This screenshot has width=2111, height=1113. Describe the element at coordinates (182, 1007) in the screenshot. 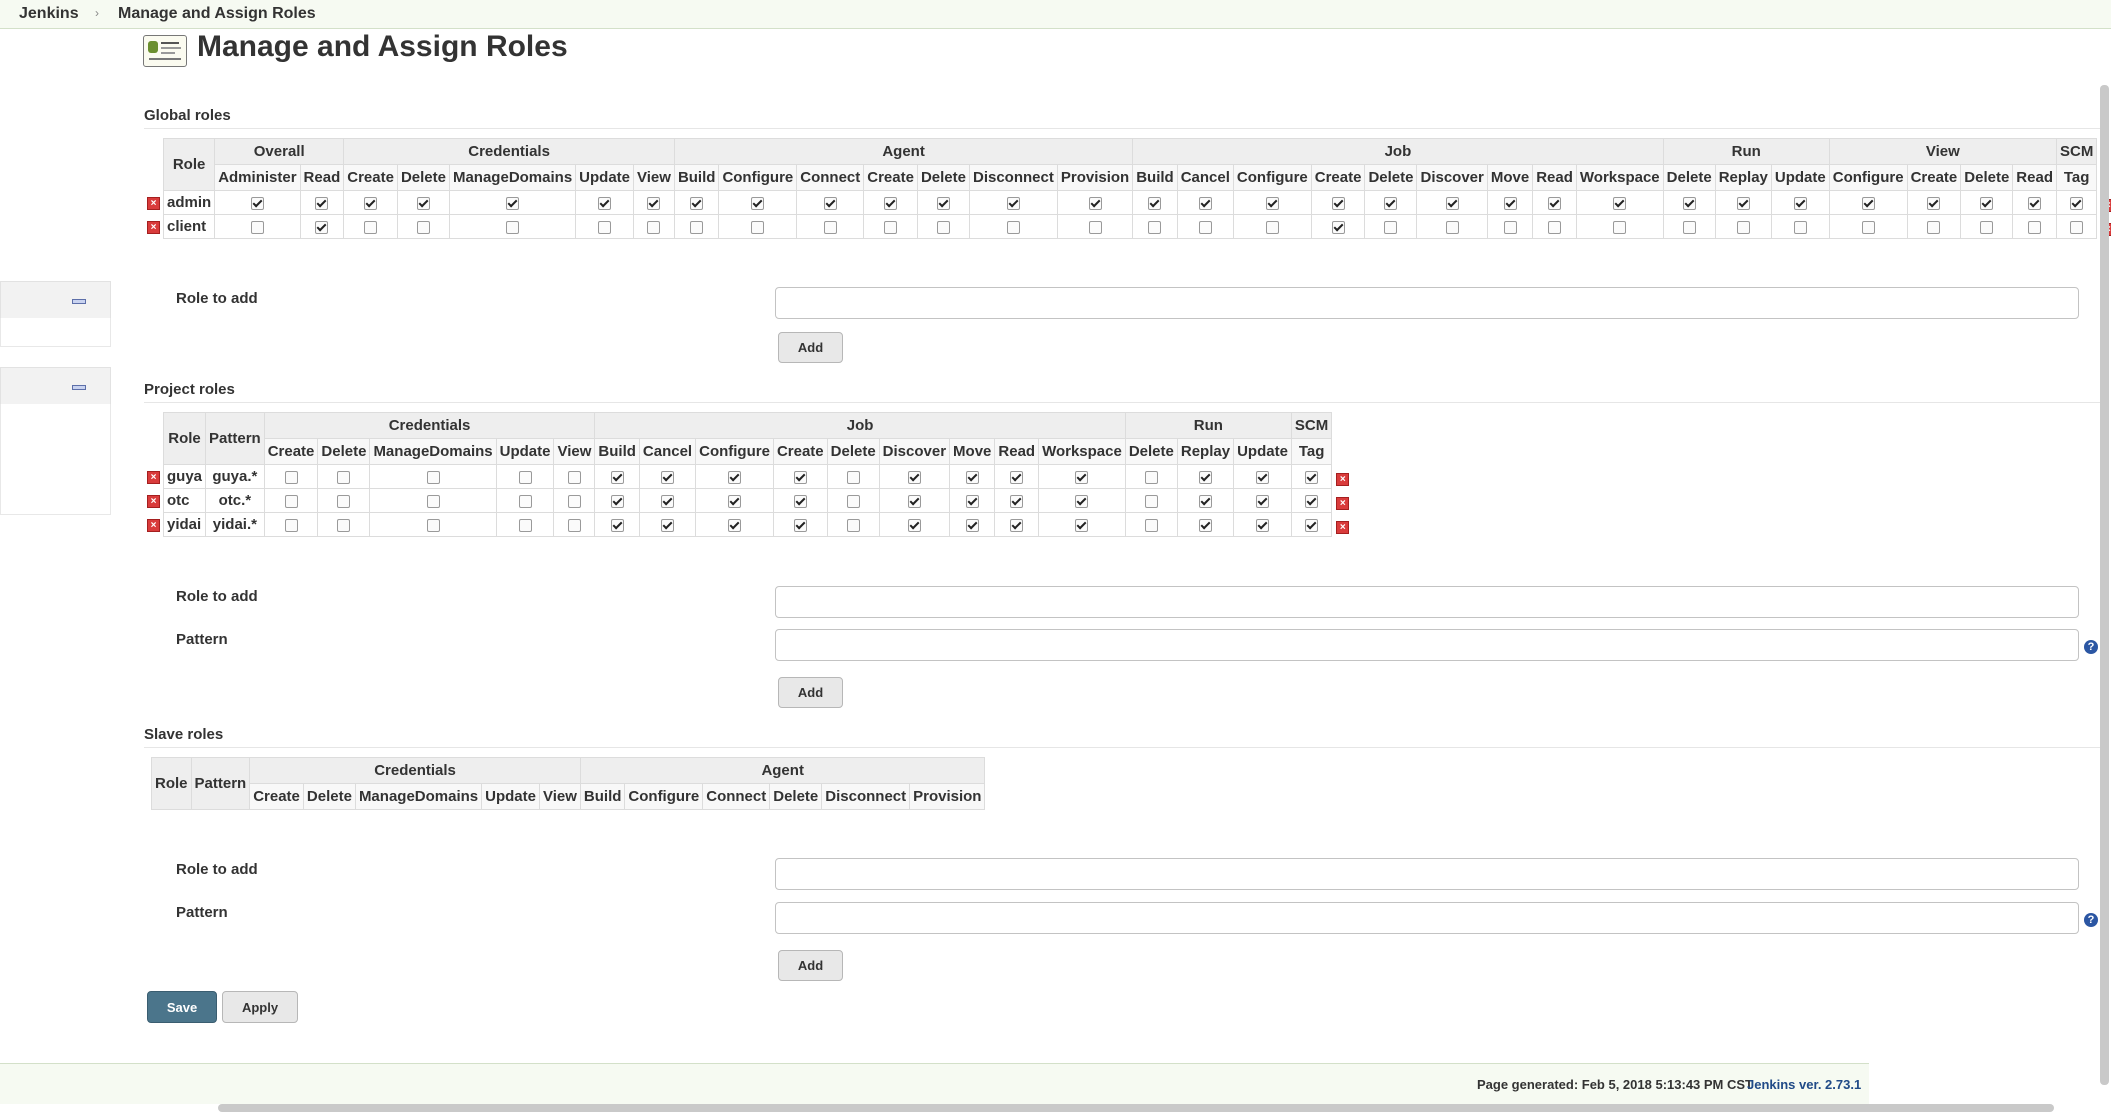

I see `save-button: Save` at that location.